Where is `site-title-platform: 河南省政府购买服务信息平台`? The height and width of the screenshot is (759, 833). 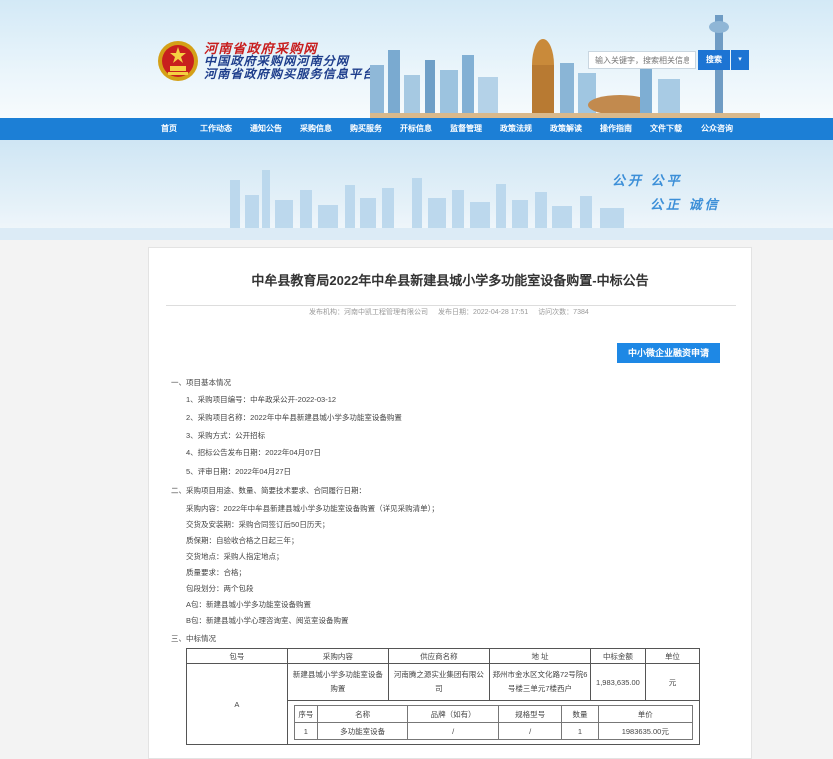 site-title-platform: 河南省政府购买服务信息平台 is located at coordinates (290, 74).